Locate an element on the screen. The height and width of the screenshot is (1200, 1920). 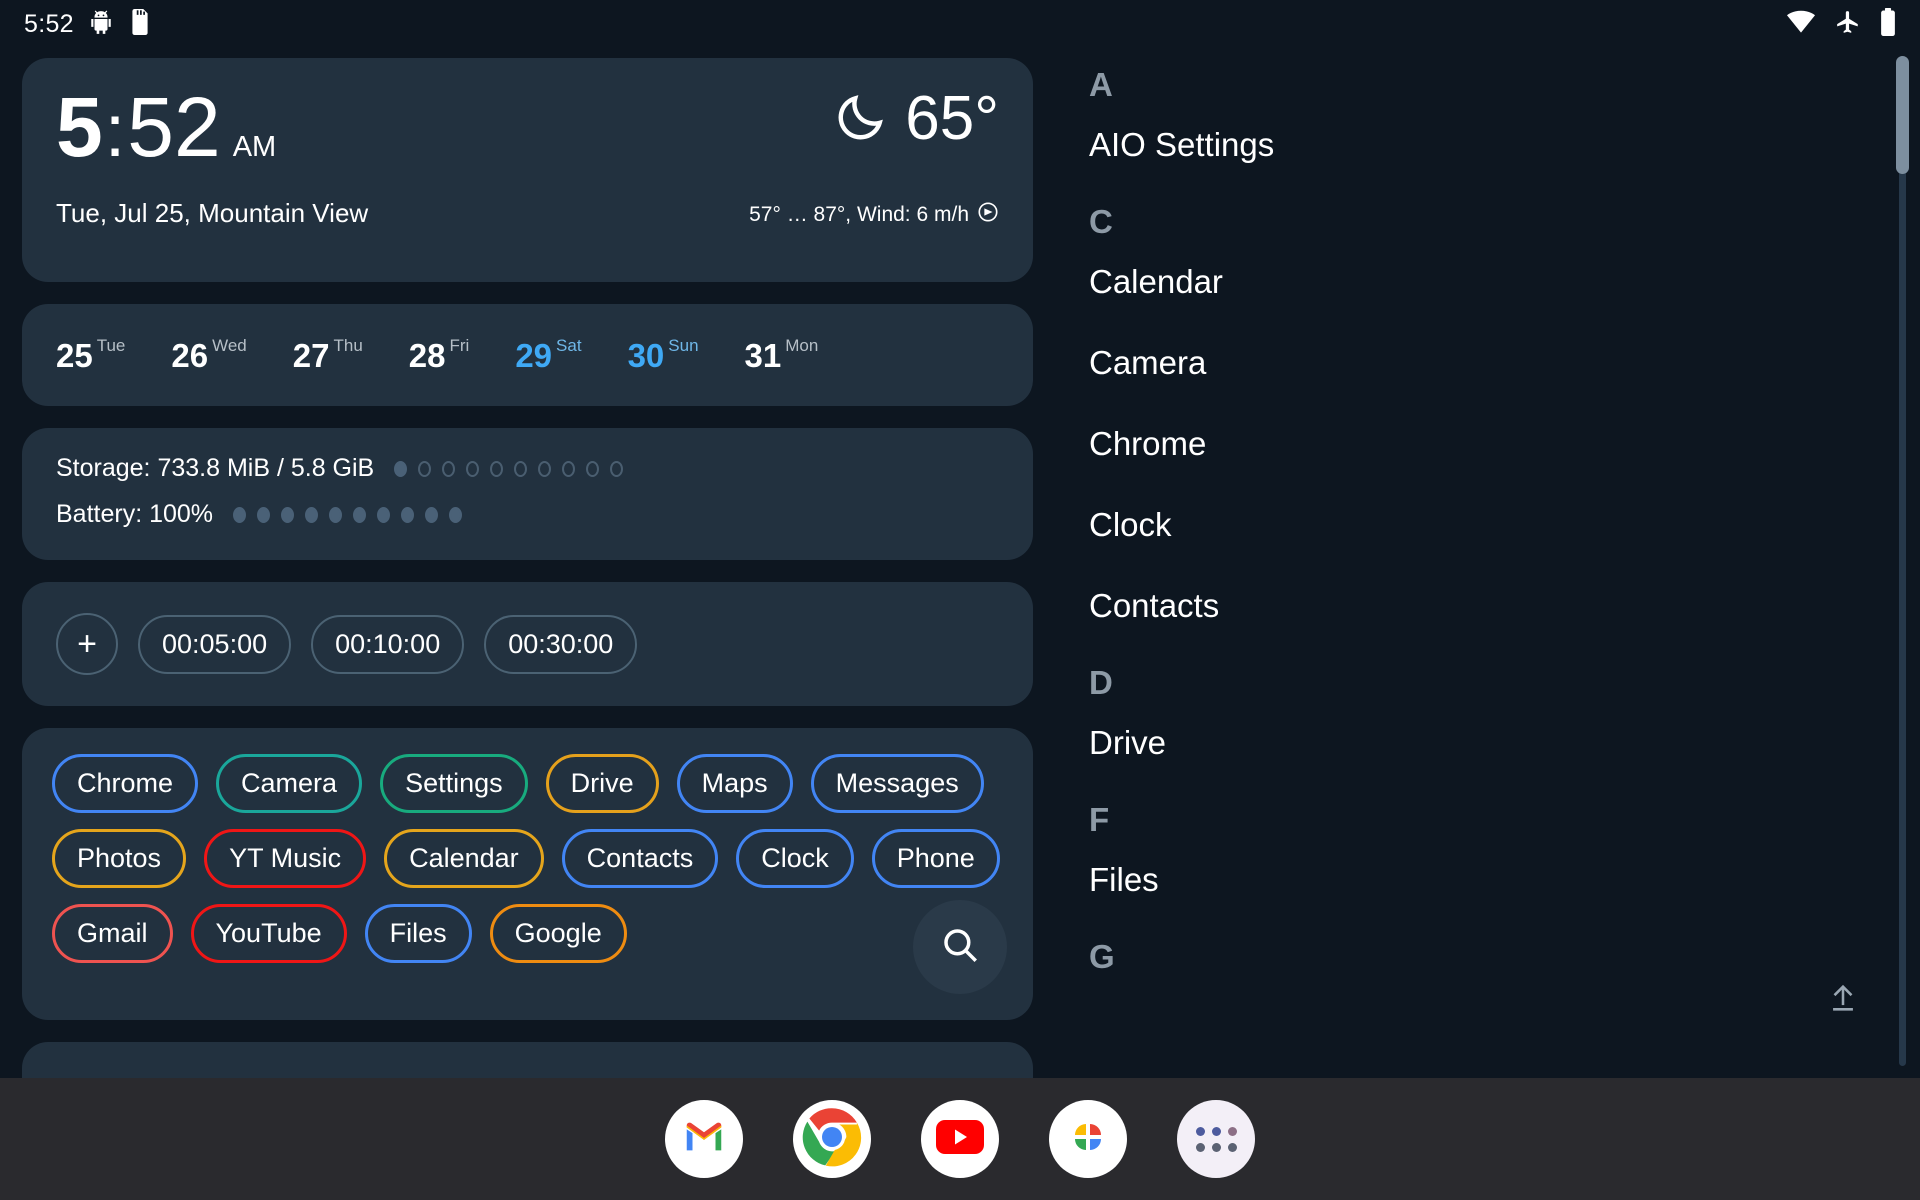
timer-widget: + 00:05:00 00:10:00 00:30:00 is located at coordinates (527, 644).